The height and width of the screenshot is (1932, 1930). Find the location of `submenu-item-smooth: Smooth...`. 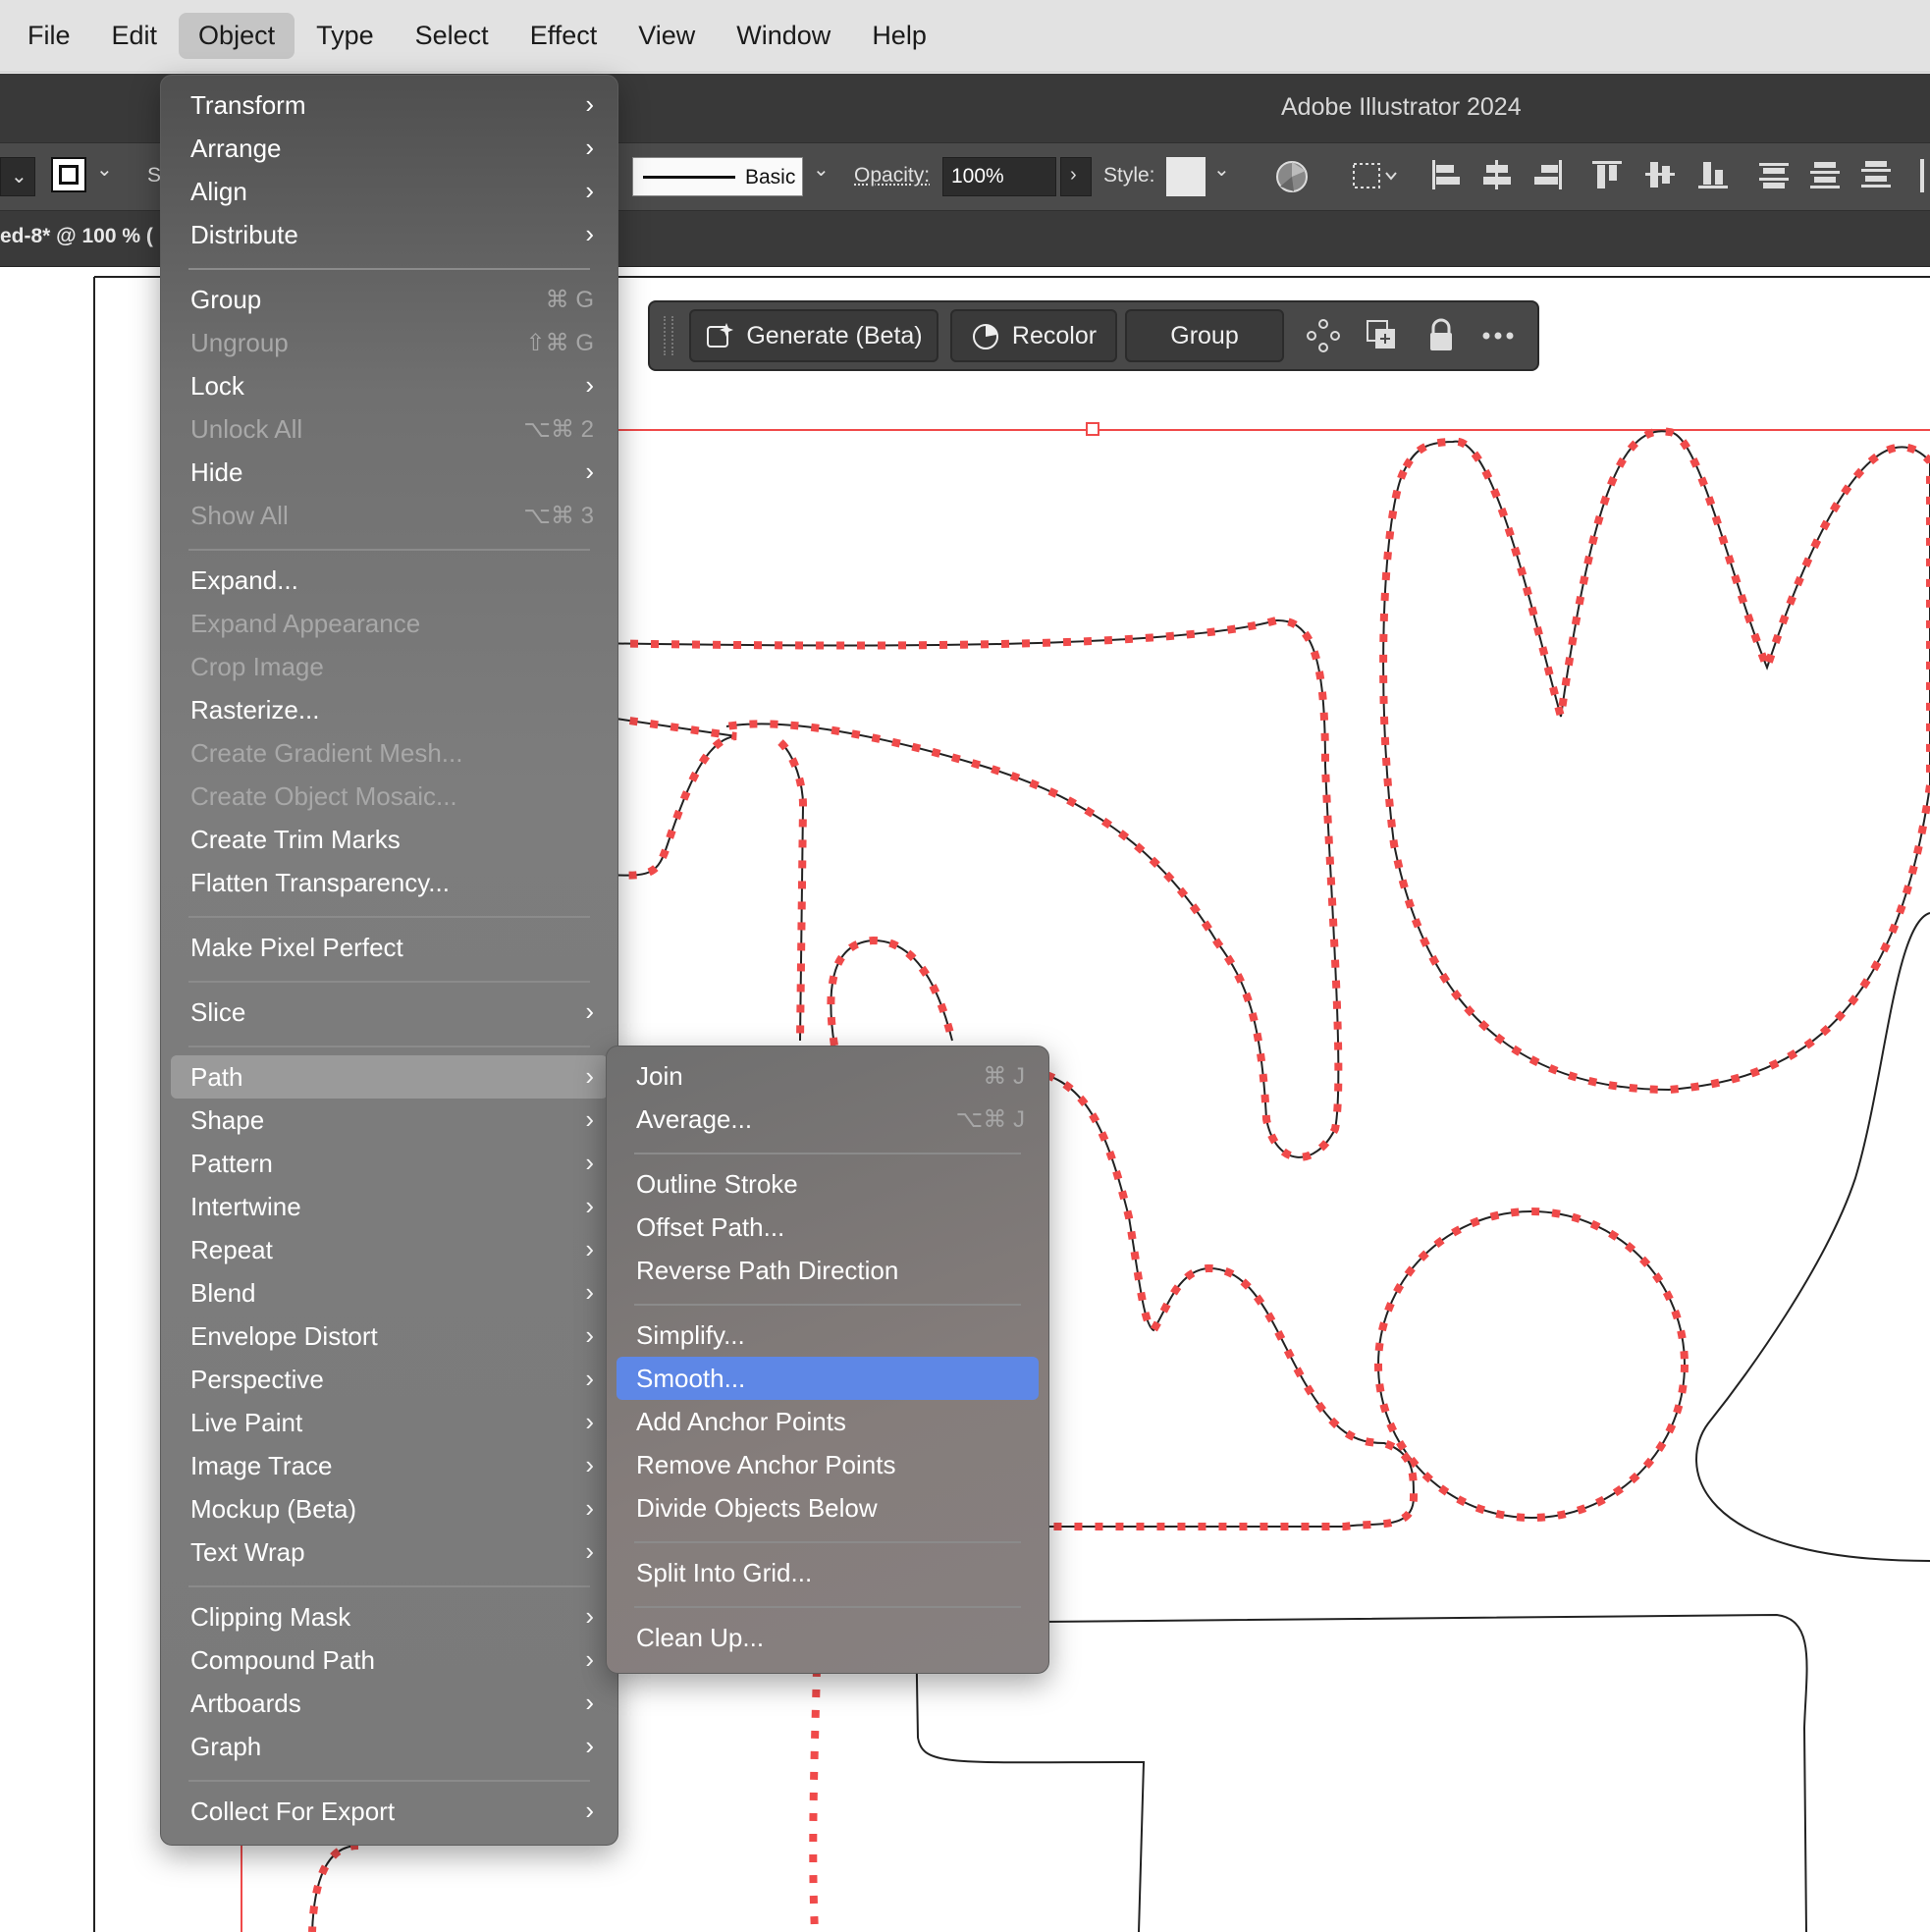

submenu-item-smooth: Smooth... is located at coordinates (828, 1378).